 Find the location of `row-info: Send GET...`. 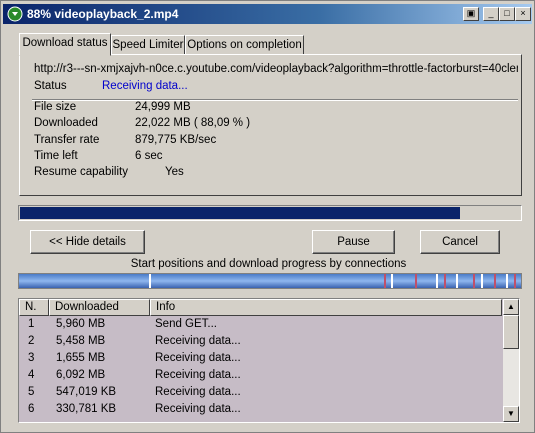

row-info: Send GET... is located at coordinates (186, 324).